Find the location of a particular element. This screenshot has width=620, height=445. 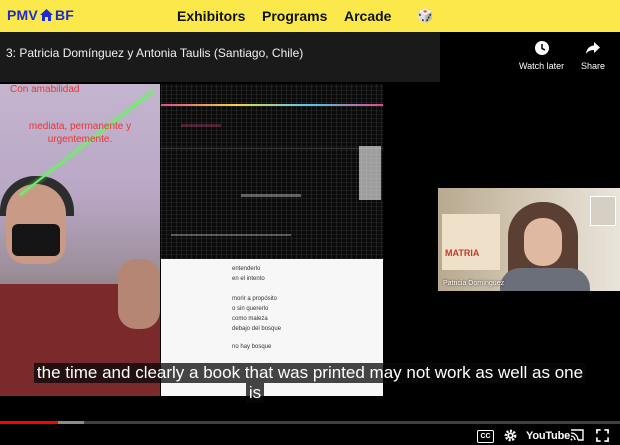

poster-second-figure is located at coordinates (139, 294).